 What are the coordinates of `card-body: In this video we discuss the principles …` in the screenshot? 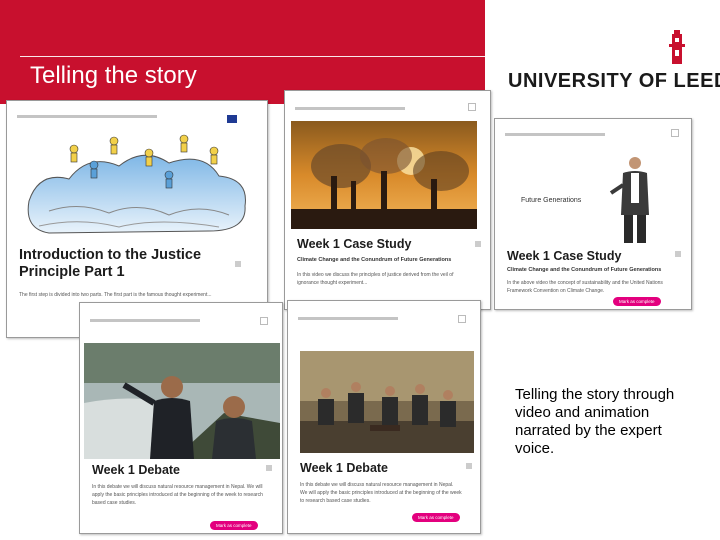 It's located at (375, 279).